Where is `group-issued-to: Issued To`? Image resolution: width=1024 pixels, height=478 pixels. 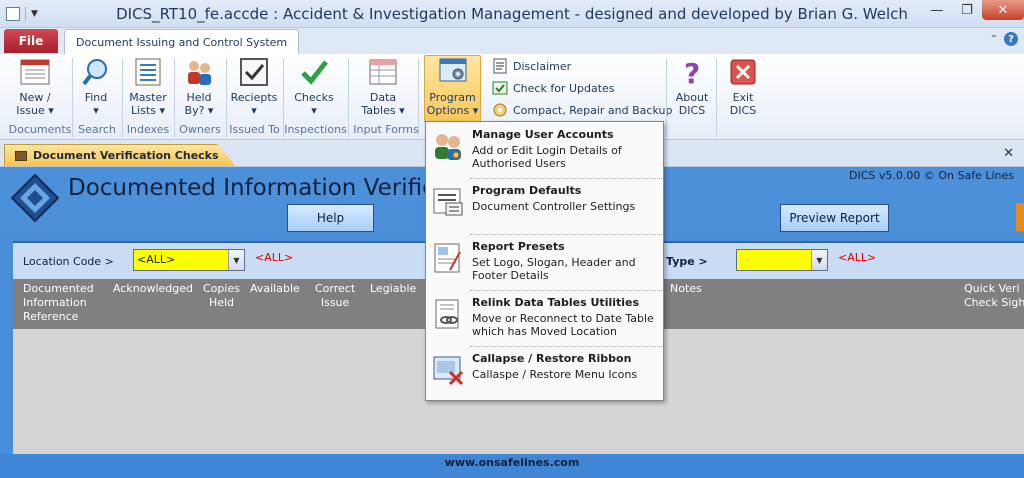
group-issued-to: Issued To is located at coordinates (254, 129).